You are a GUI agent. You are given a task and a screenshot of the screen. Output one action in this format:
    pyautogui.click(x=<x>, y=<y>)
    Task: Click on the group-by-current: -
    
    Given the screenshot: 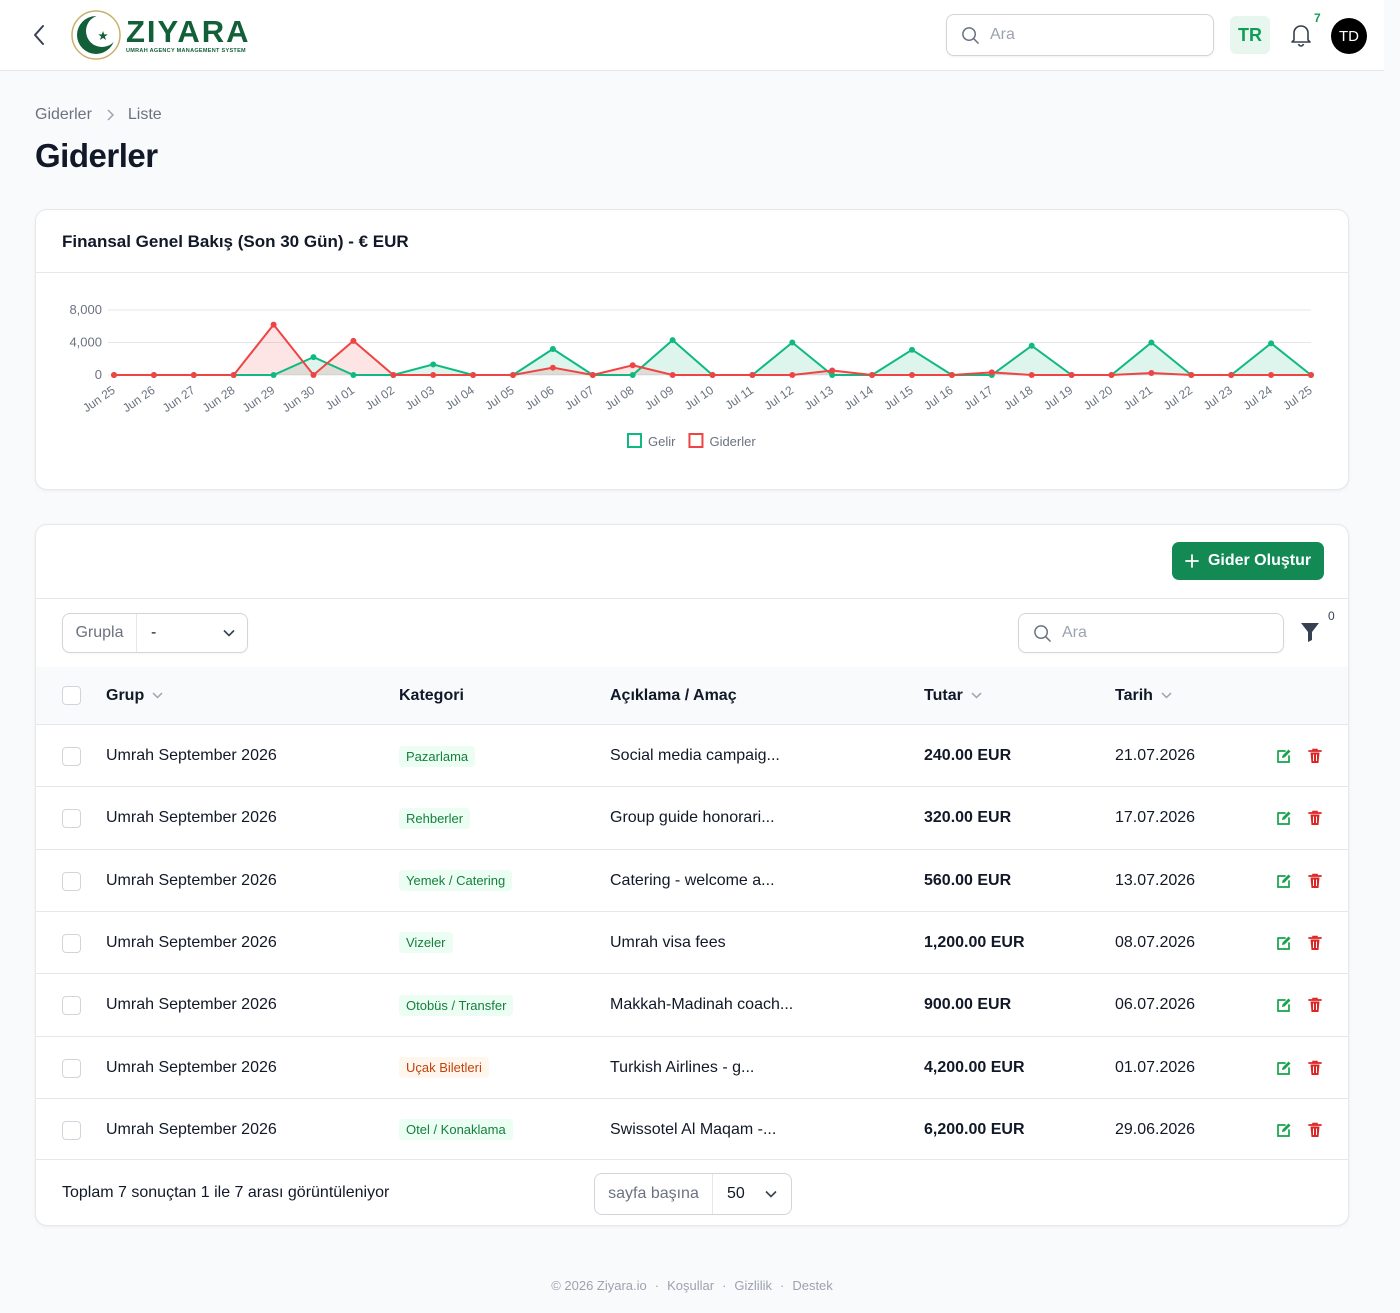 What is the action you would take?
    pyautogui.click(x=154, y=632)
    